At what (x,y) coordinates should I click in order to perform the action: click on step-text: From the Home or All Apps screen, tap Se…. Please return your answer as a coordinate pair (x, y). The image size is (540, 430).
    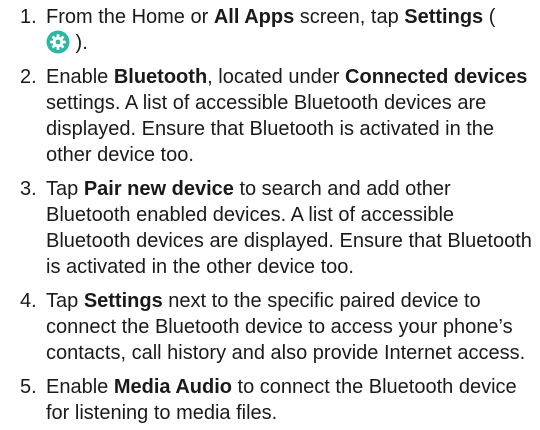
    Looking at the image, I should click on (270, 30).